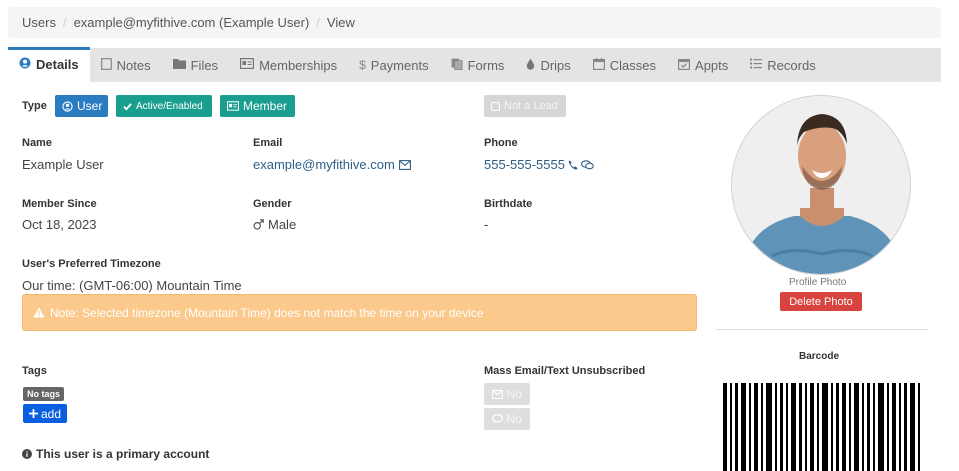 Image resolution: width=959 pixels, height=471 pixels. Describe the element at coordinates (573, 165) in the screenshot. I see `phone-icon` at that location.